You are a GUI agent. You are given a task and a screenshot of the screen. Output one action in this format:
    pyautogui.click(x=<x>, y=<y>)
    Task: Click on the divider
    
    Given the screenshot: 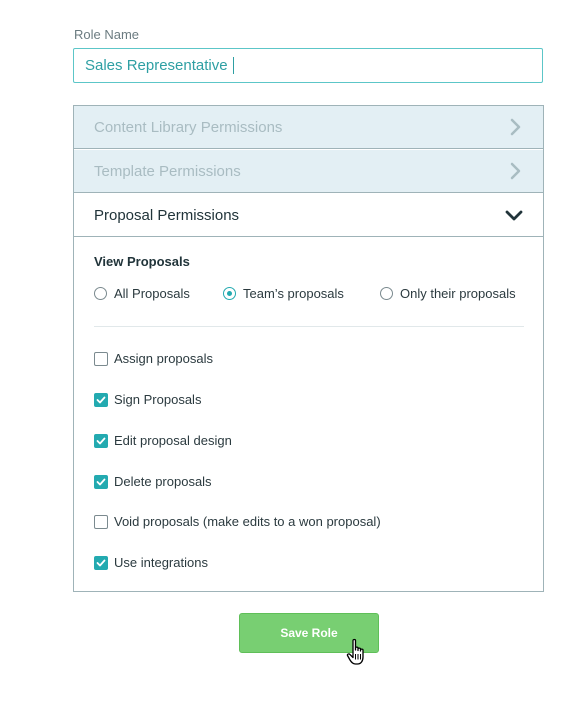 What is the action you would take?
    pyautogui.click(x=309, y=326)
    